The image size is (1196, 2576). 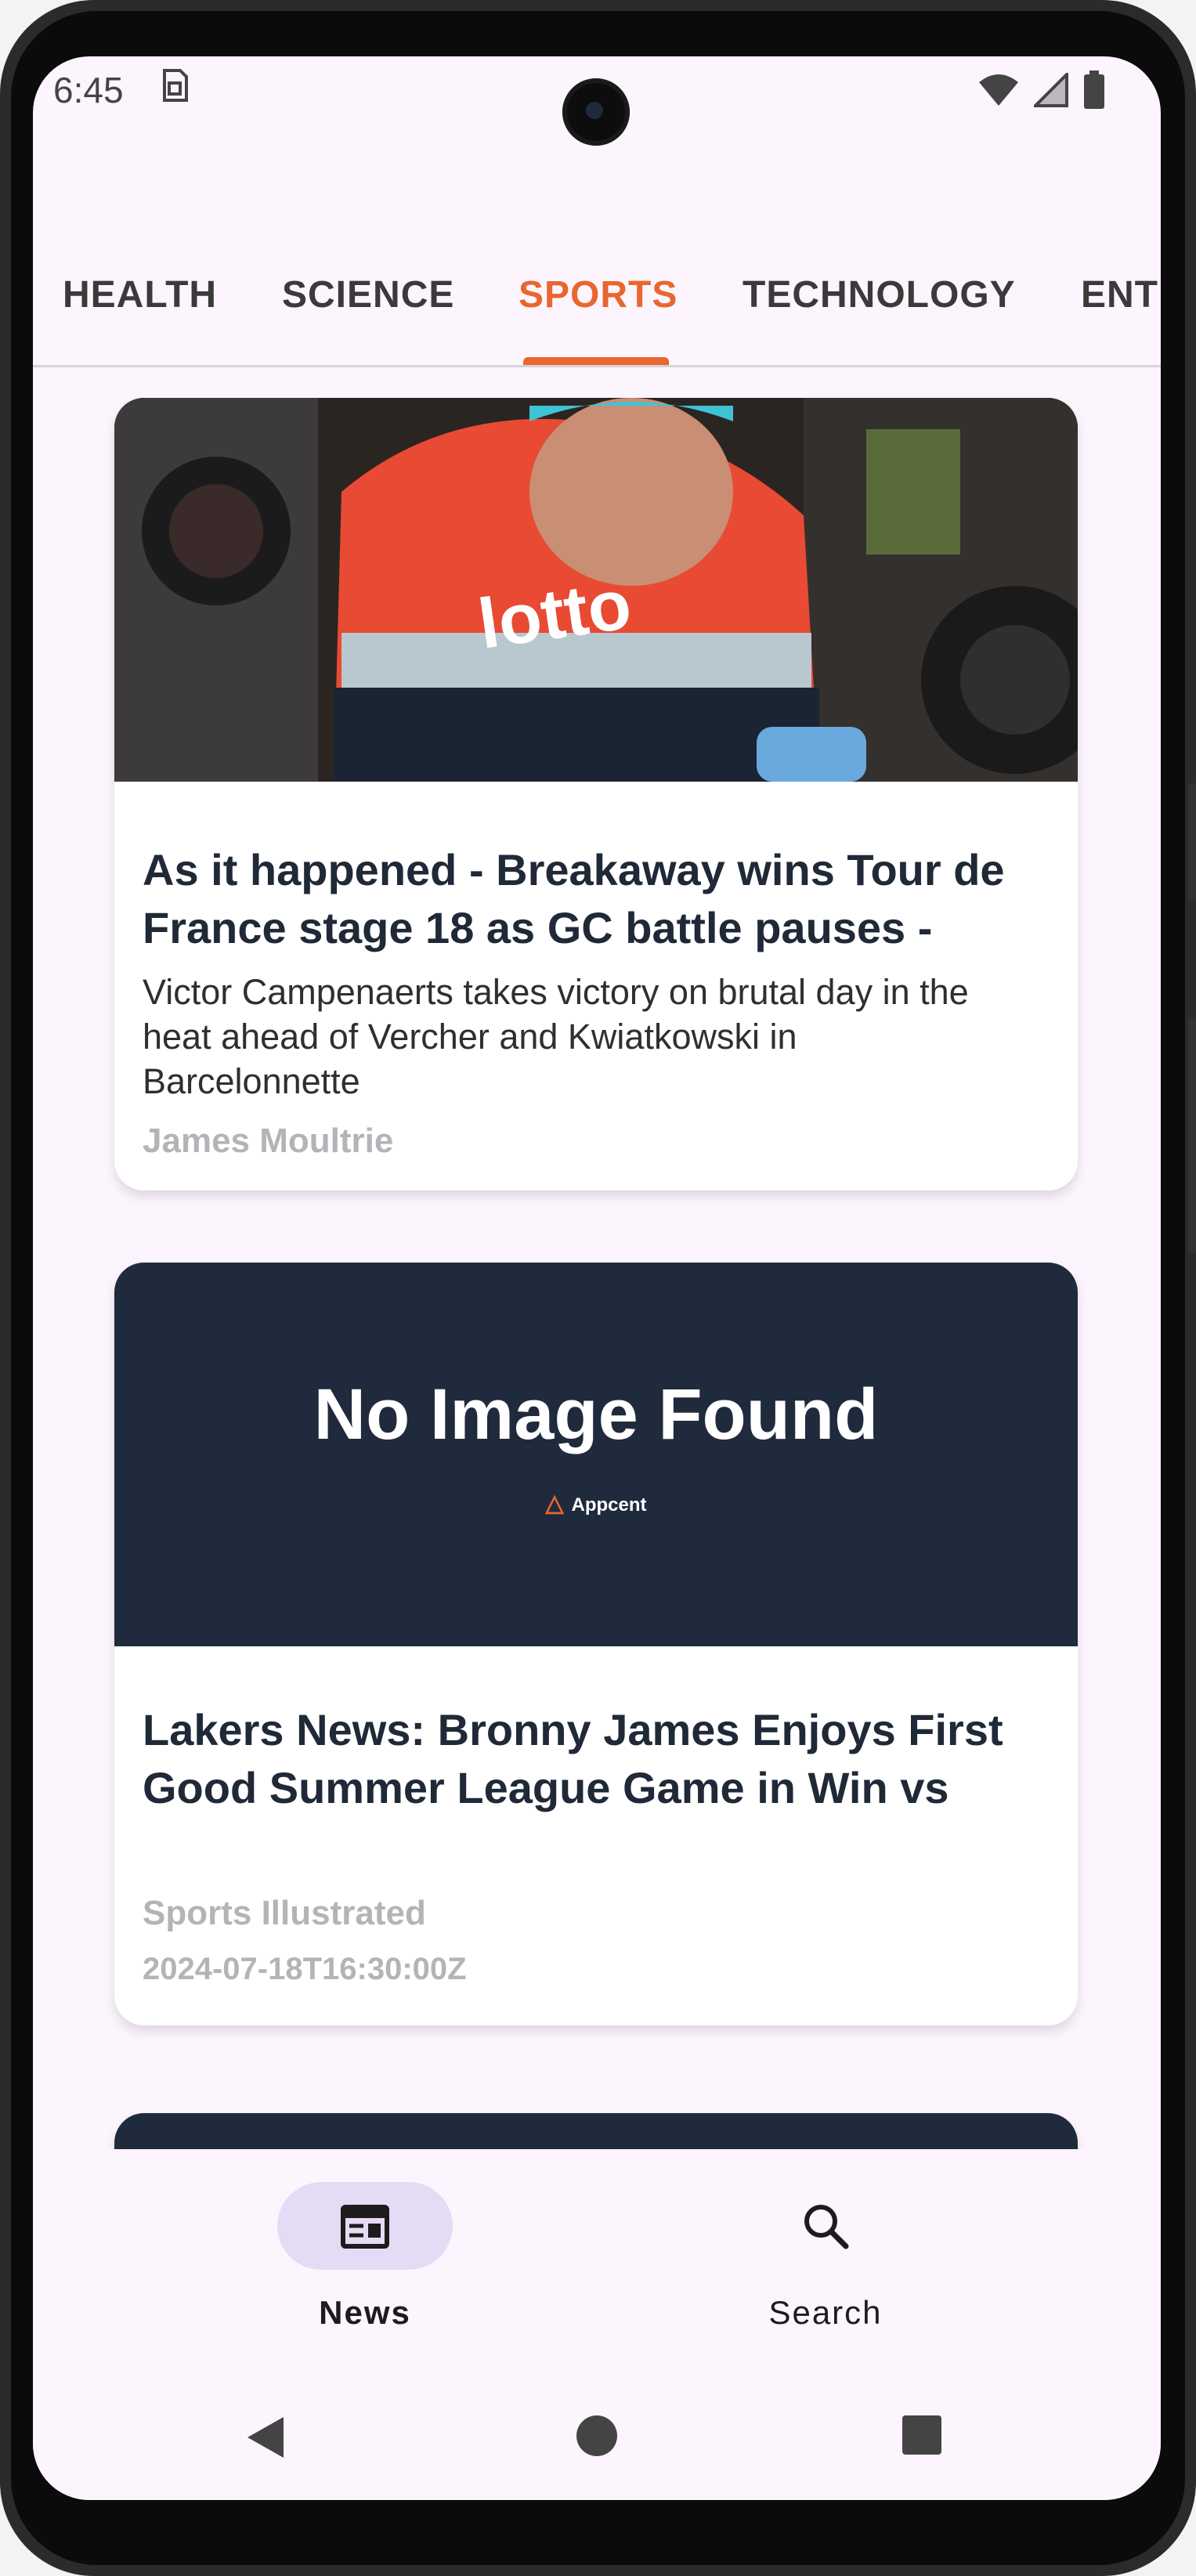 I want to click on nav-news-label: News, so click(x=365, y=2312).